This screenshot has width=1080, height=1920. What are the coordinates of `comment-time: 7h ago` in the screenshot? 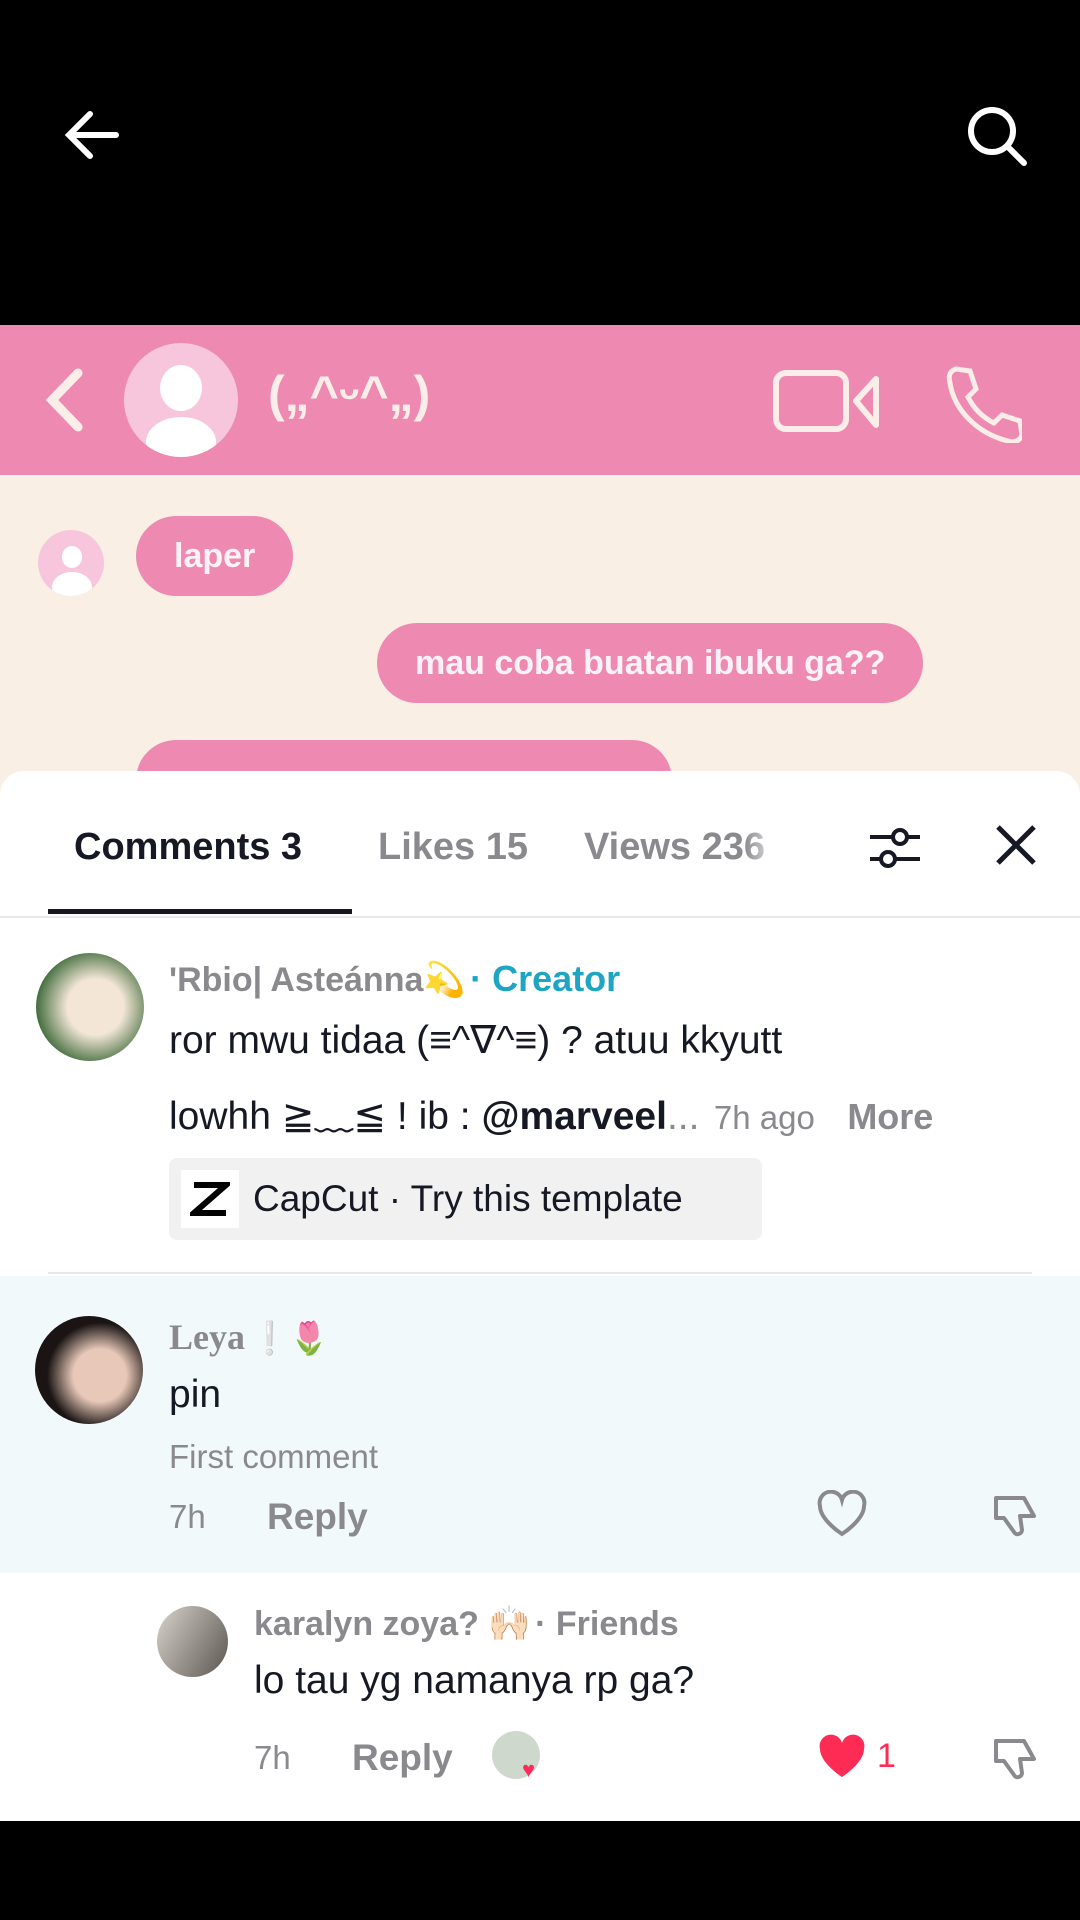 It's located at (764, 1117).